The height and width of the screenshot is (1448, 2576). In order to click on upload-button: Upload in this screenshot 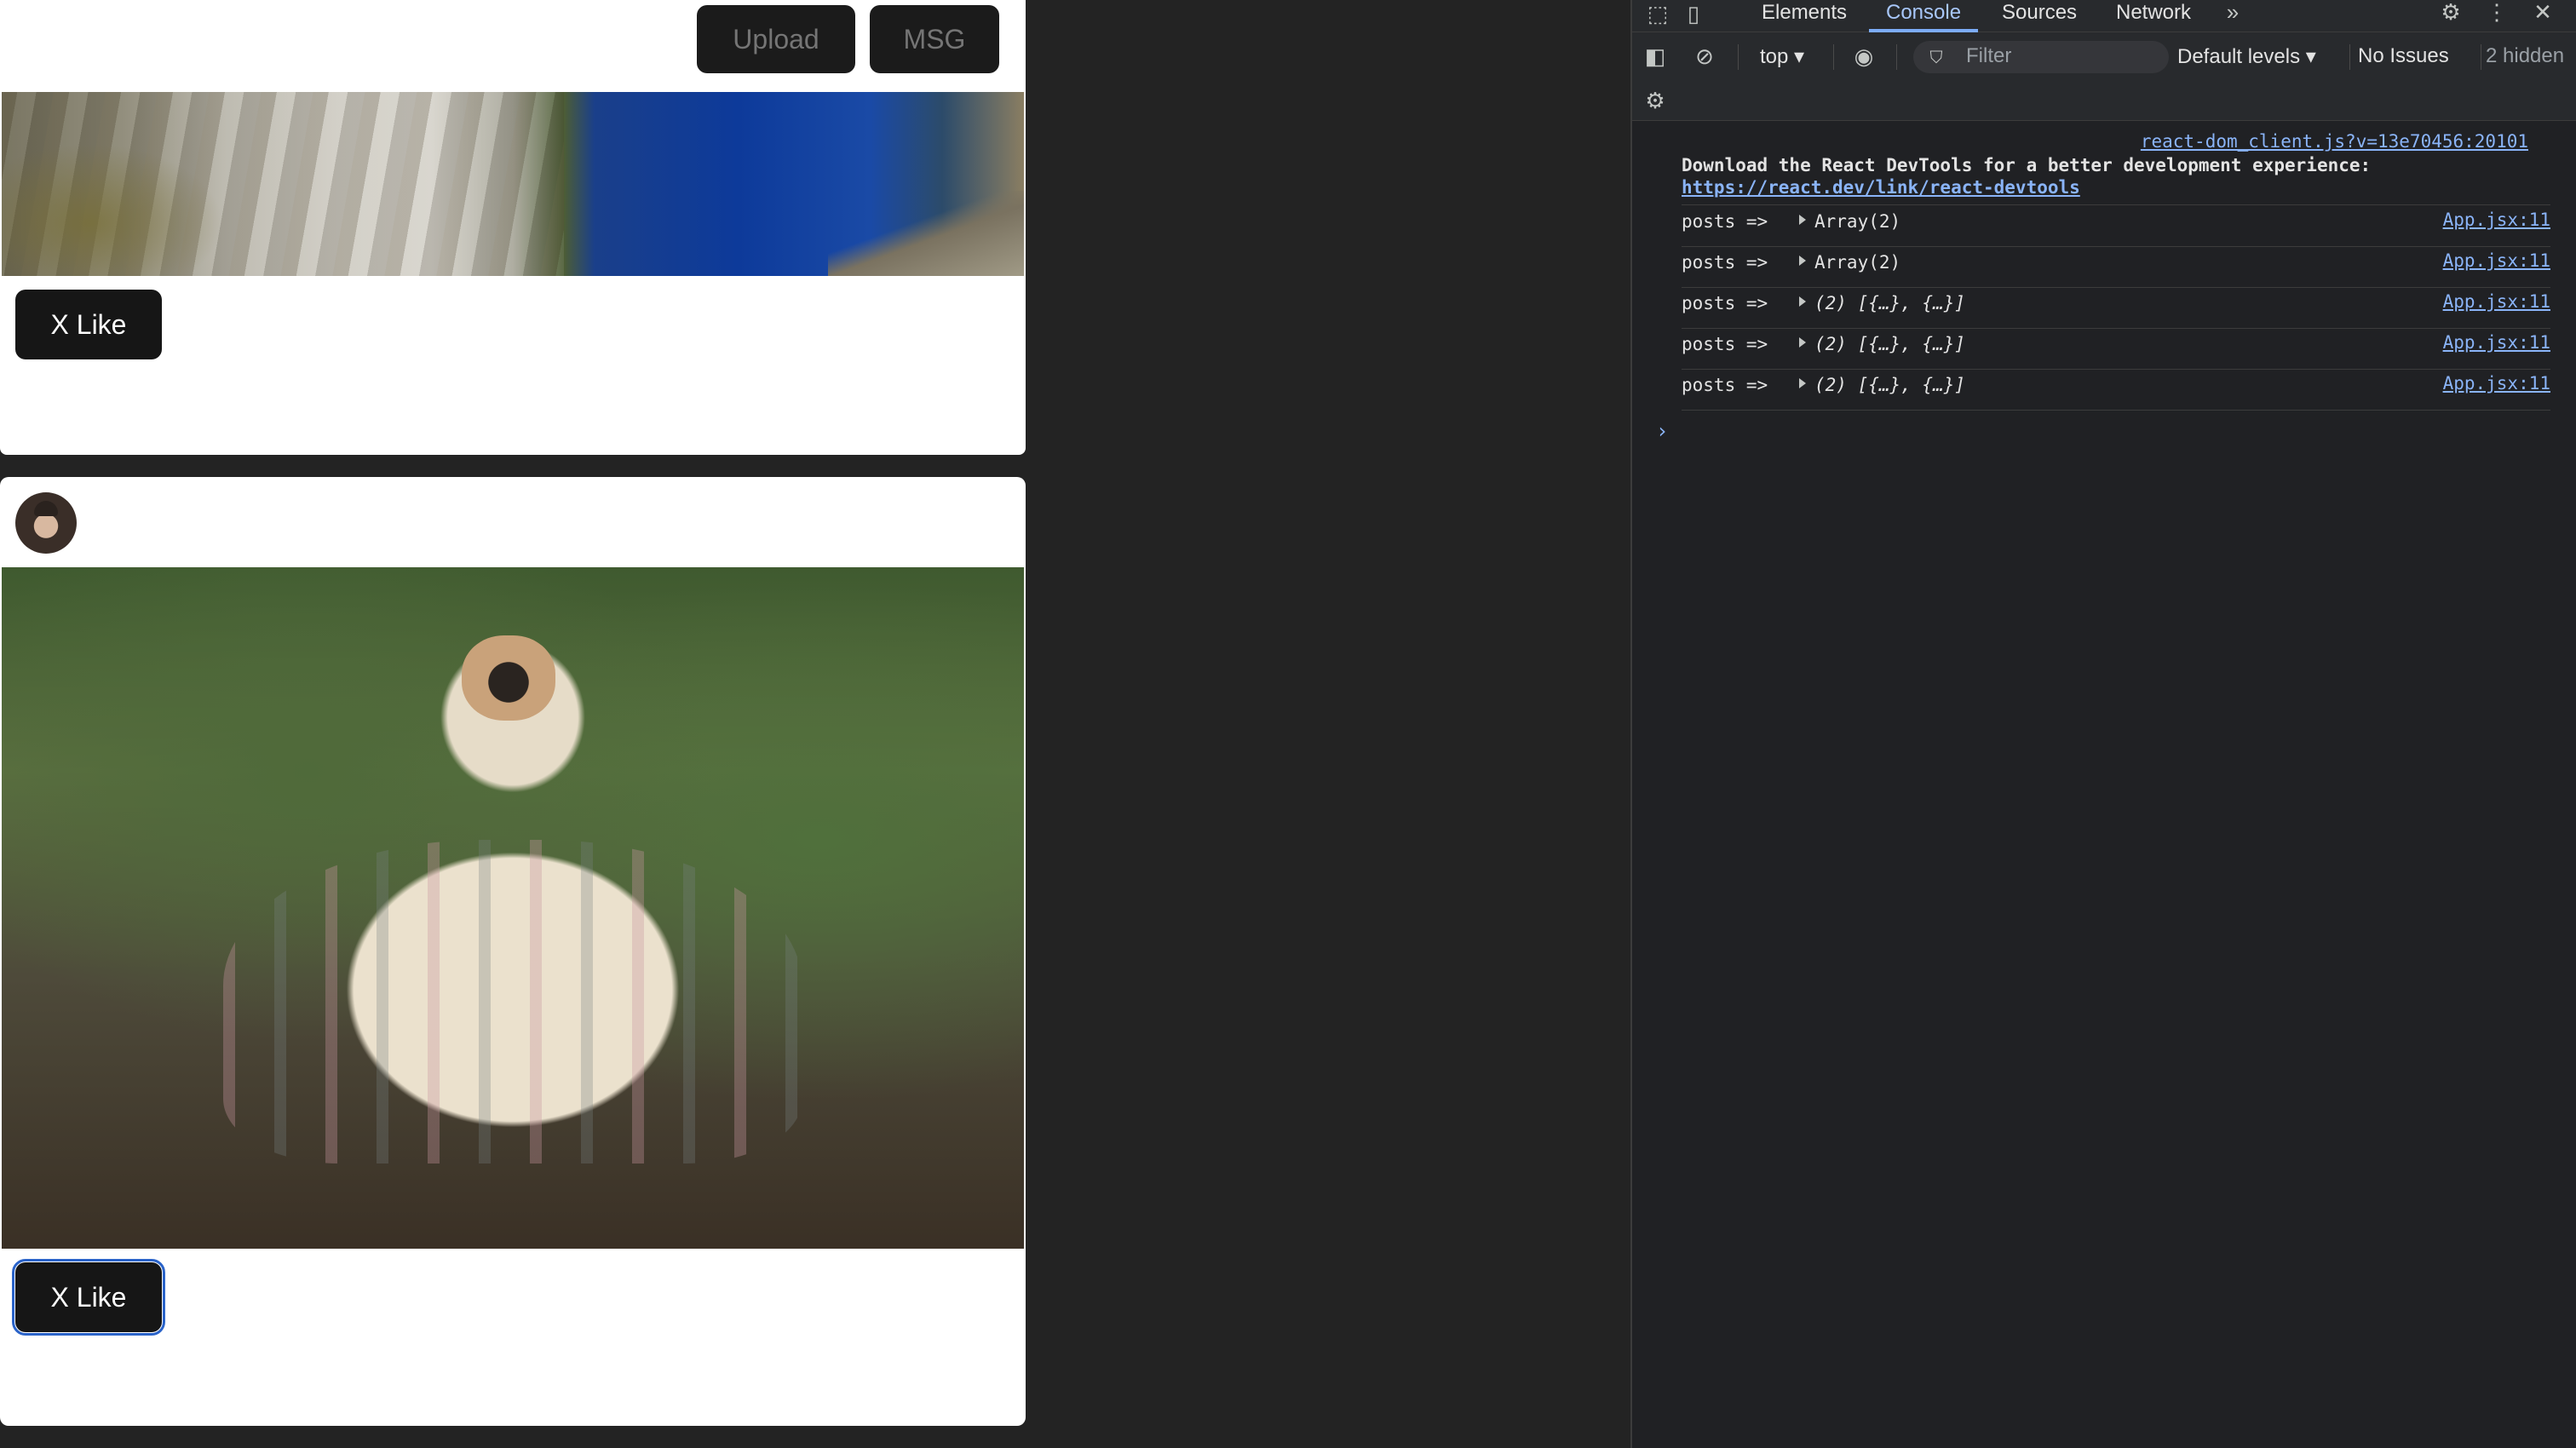, I will do `click(776, 39)`.